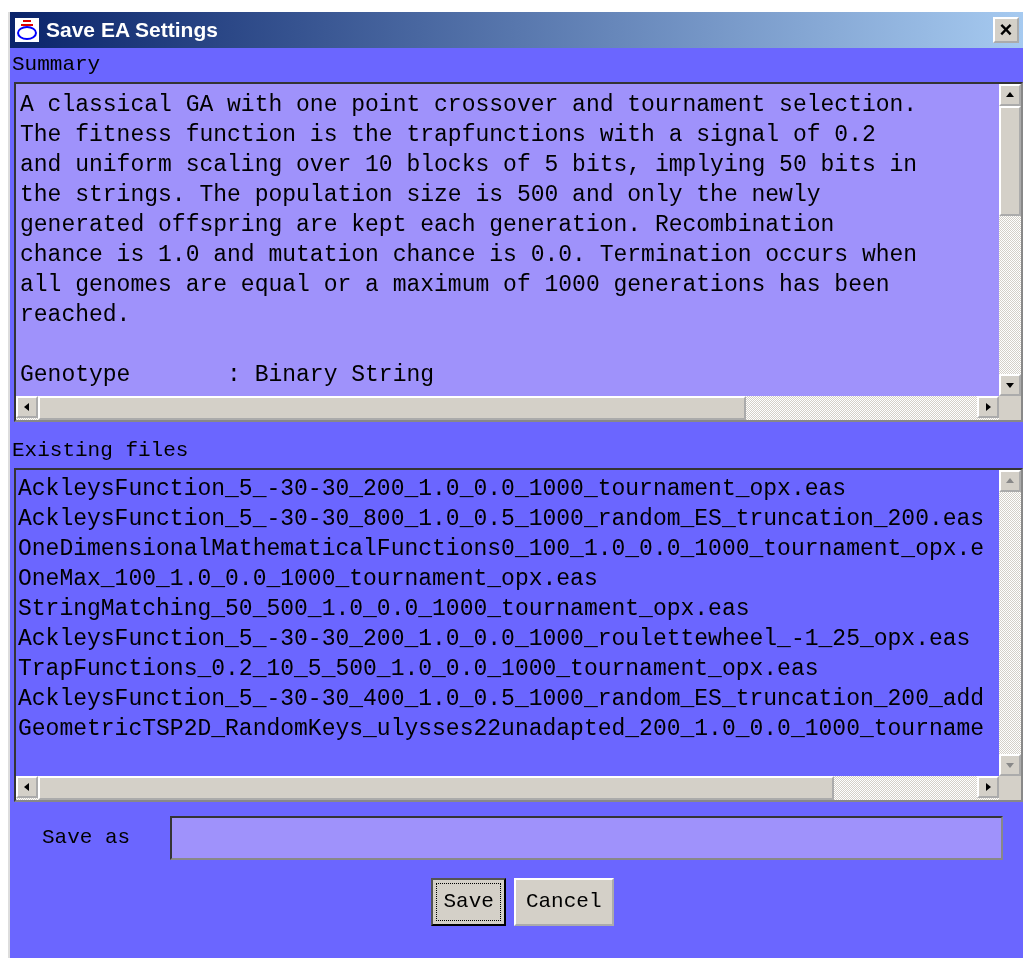  What do you see at coordinates (507, 699) in the screenshot?
I see `file-list-item: AckleysFunction_5_-30-30_400_1.0_0.5_1000_random_ES_truncation_200_add` at bounding box center [507, 699].